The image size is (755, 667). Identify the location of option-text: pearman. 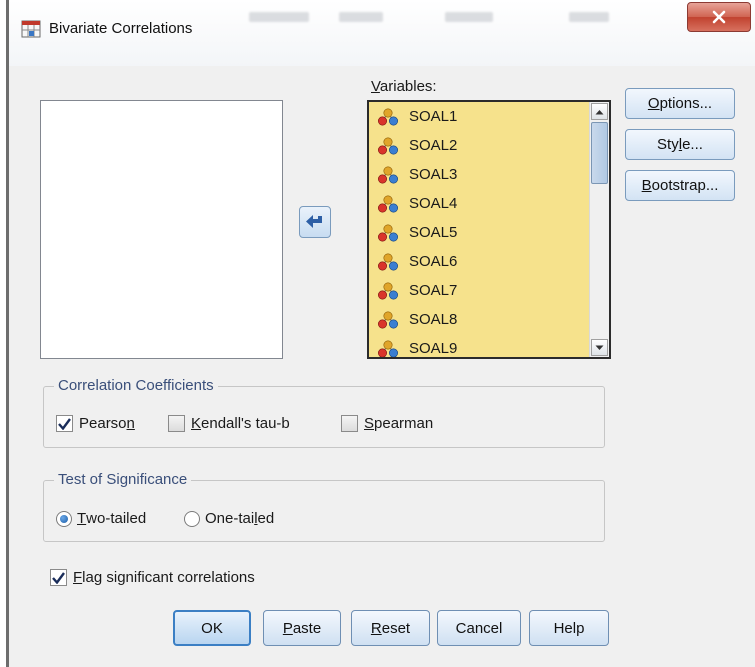
(404, 423).